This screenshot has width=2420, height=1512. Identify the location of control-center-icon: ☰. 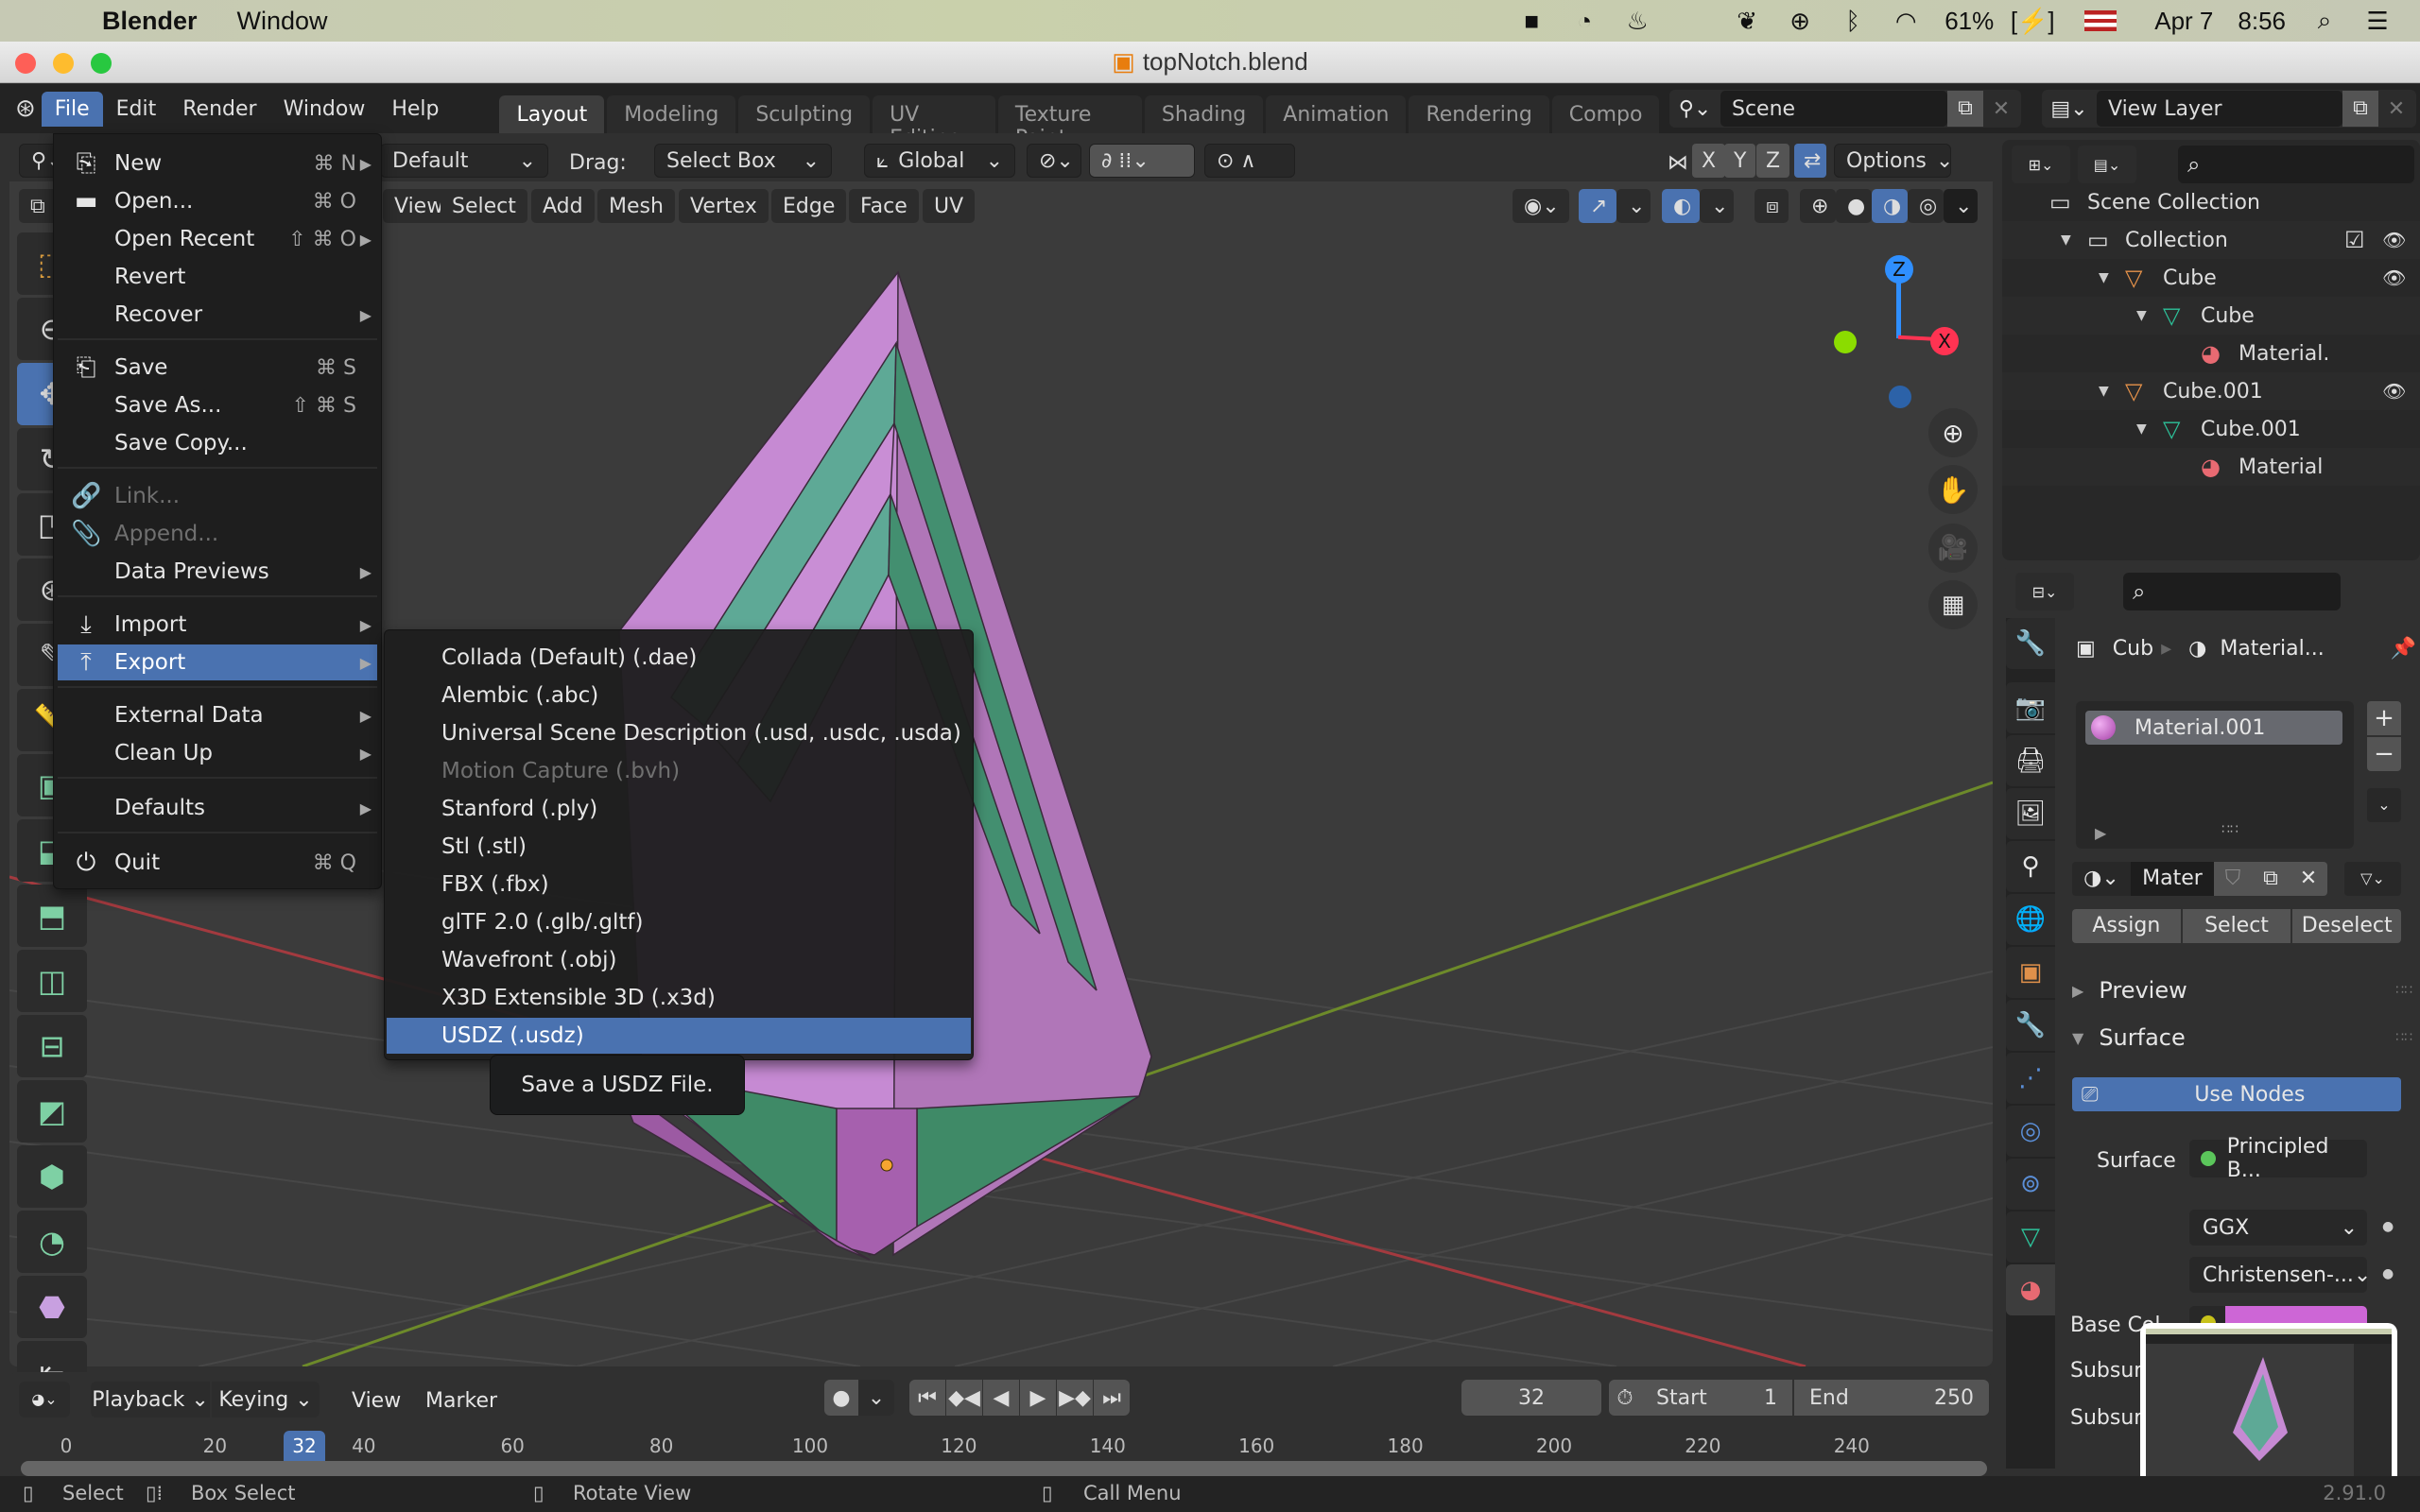
(2377, 21).